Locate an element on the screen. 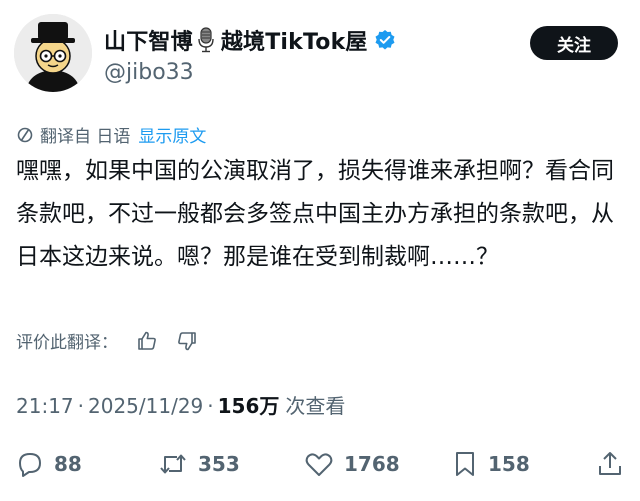  avatar is located at coordinates (53, 53).